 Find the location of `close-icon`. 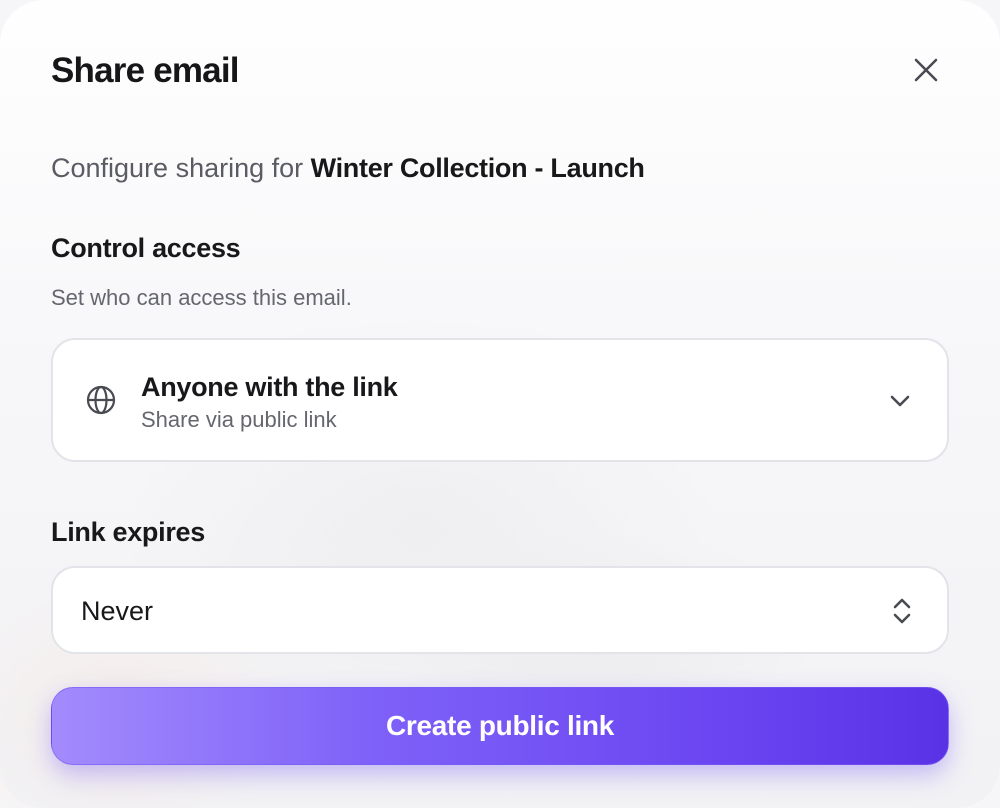

close-icon is located at coordinates (926, 70).